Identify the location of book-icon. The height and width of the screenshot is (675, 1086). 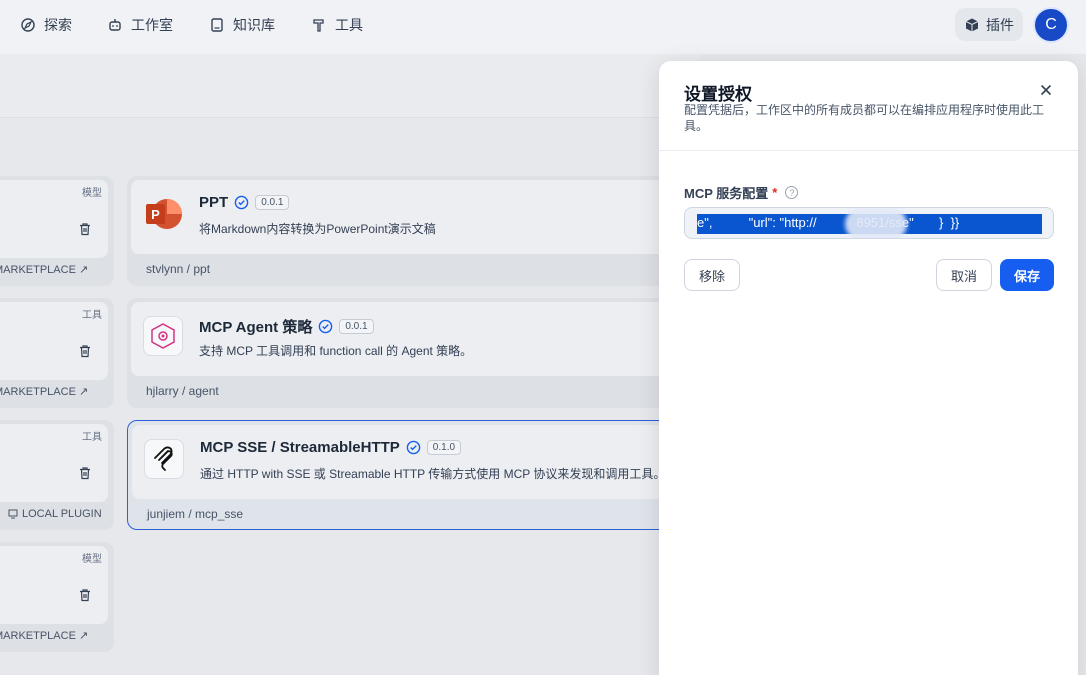
(217, 25).